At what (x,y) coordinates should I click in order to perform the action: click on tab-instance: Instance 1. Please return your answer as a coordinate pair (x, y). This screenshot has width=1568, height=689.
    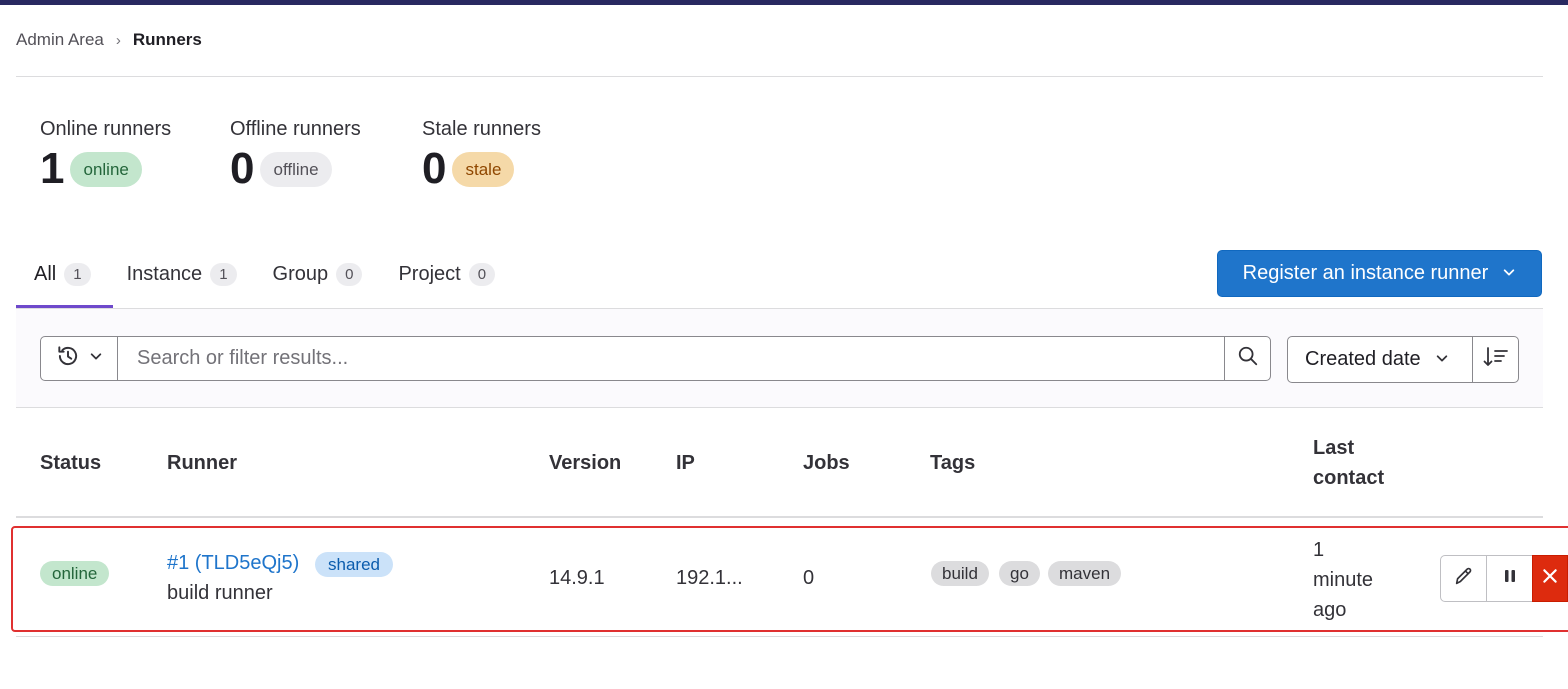
    Looking at the image, I should click on (182, 274).